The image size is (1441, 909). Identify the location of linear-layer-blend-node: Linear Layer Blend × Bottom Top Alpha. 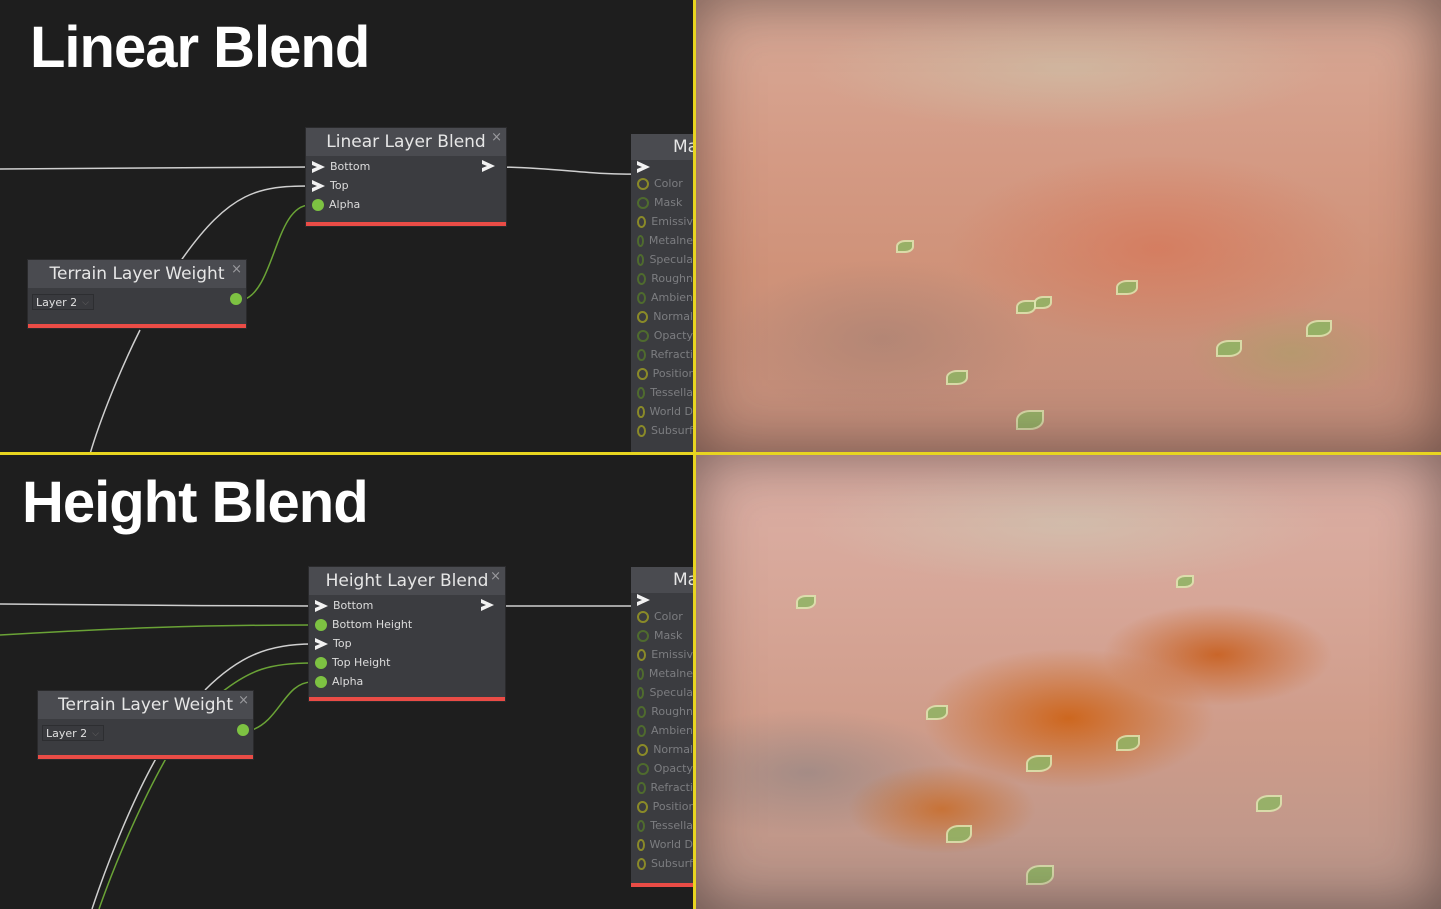
(406, 177).